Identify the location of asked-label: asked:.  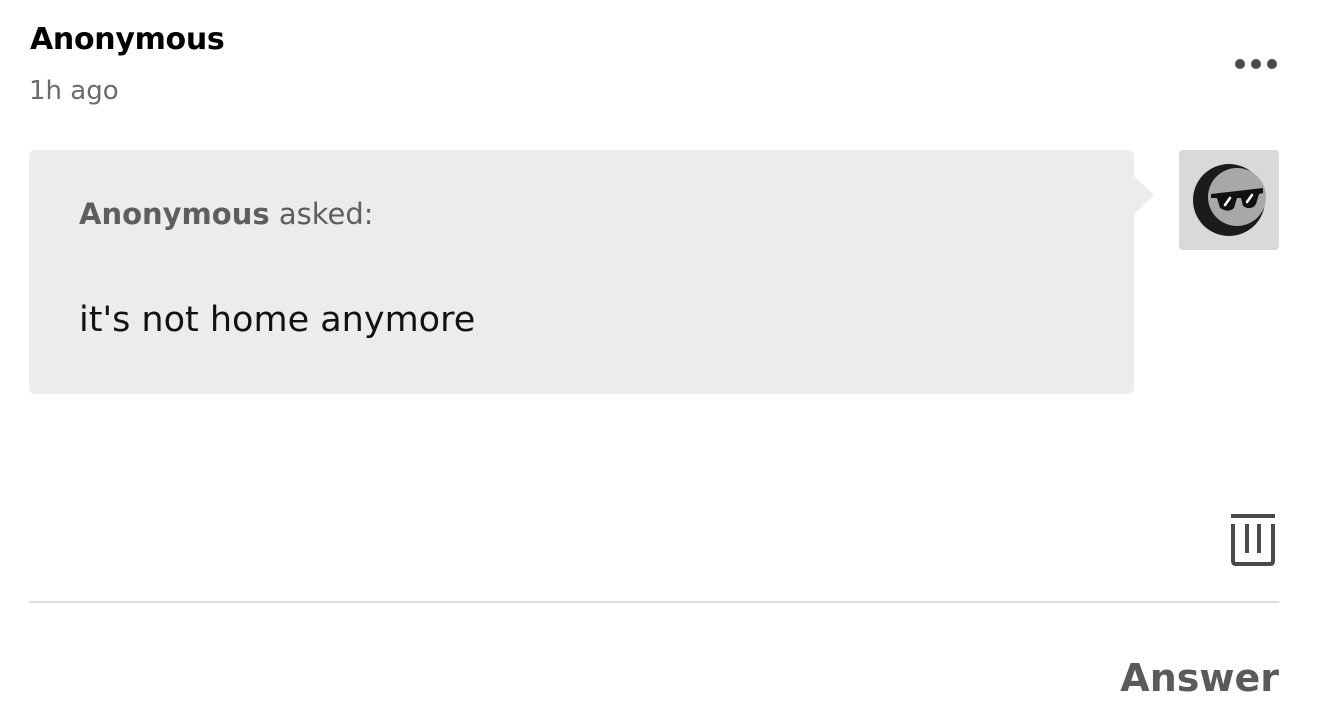
(321, 214).